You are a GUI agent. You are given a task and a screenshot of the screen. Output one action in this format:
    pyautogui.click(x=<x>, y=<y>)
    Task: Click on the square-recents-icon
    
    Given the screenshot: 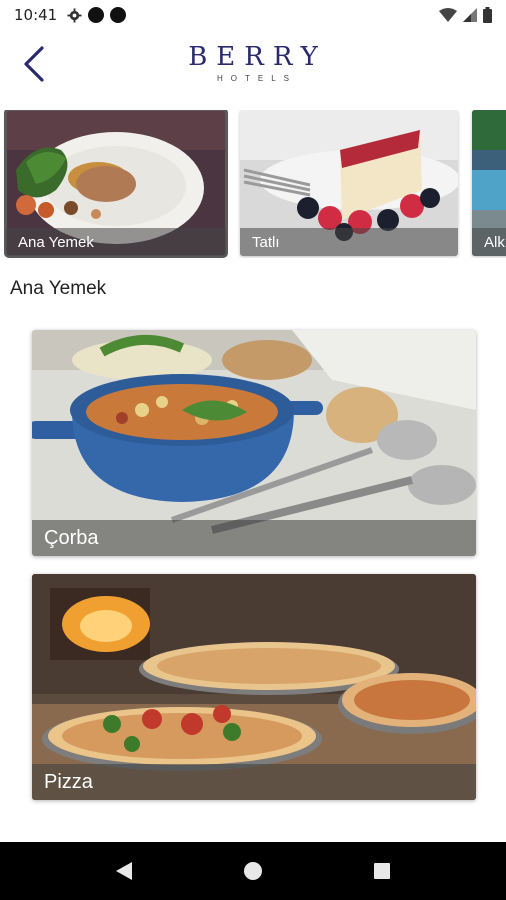 What is the action you would take?
    pyautogui.click(x=381, y=871)
    